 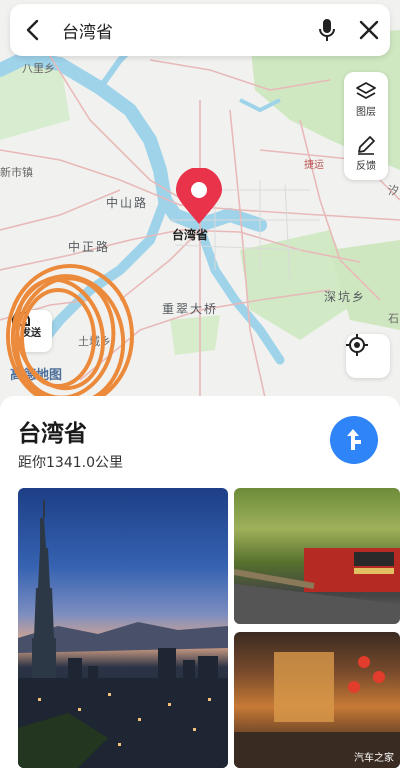 I want to click on chevron-left-icon, so click(x=32, y=30).